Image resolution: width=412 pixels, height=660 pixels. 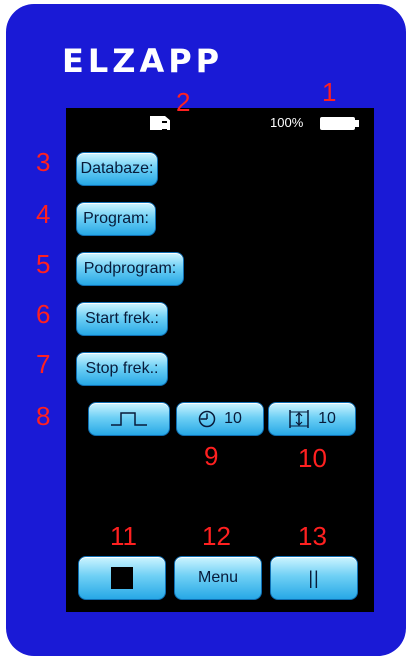 What do you see at coordinates (207, 419) in the screenshot?
I see `clock-icon` at bounding box center [207, 419].